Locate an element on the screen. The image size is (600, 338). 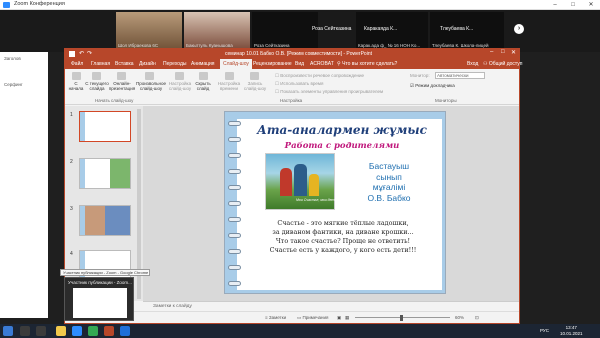
setup-slideshow-button: Настройка слайд-шоу is located at coordinates (180, 86).